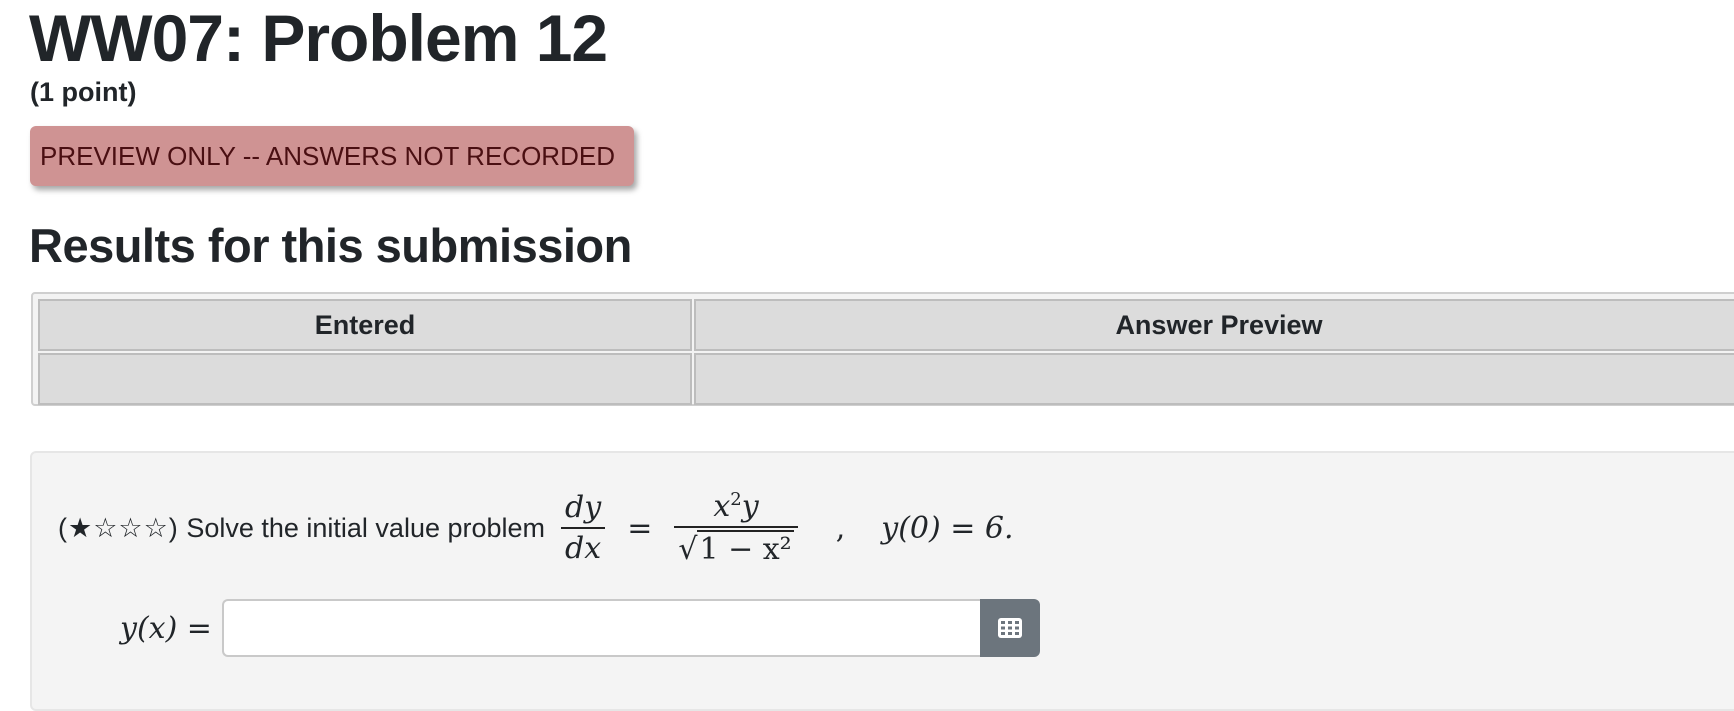 This screenshot has width=1734, height=711. What do you see at coordinates (332, 156) in the screenshot?
I see `preview-only-banner: PREVIEW ONLY -- ANSWERS NOT RECORDED` at bounding box center [332, 156].